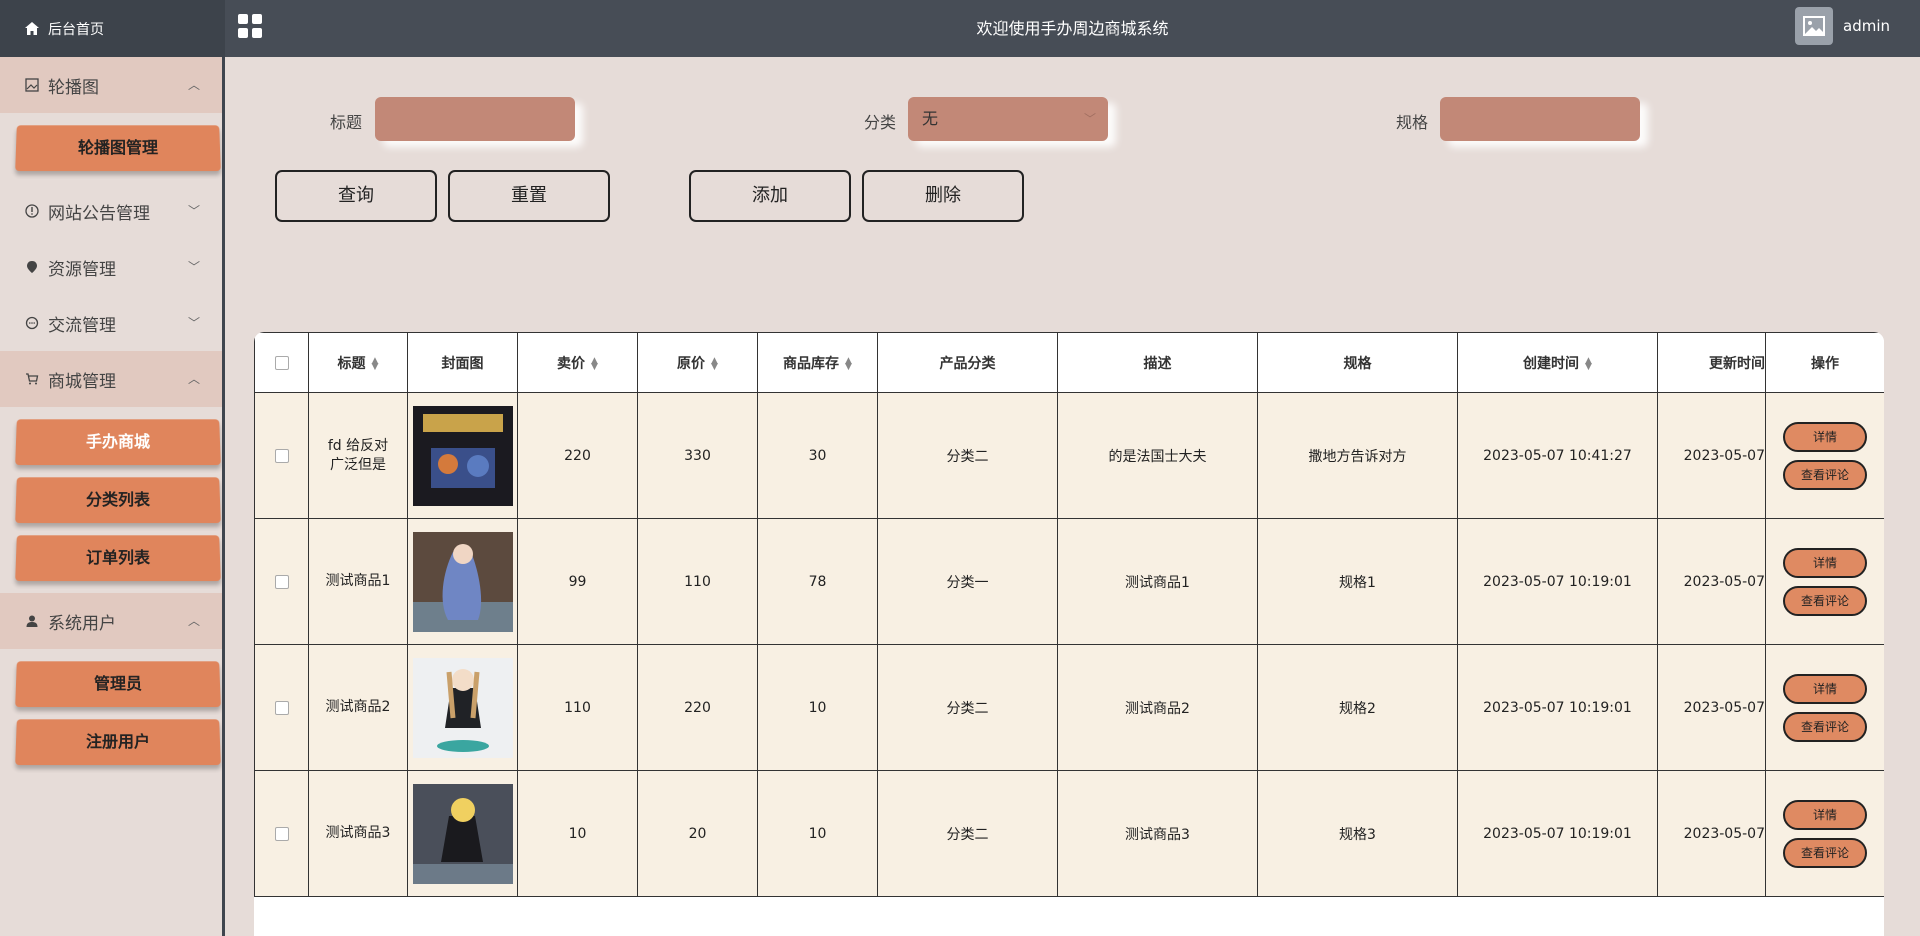 The width and height of the screenshot is (1920, 936). I want to click on select-all-checkbox, so click(281, 362).